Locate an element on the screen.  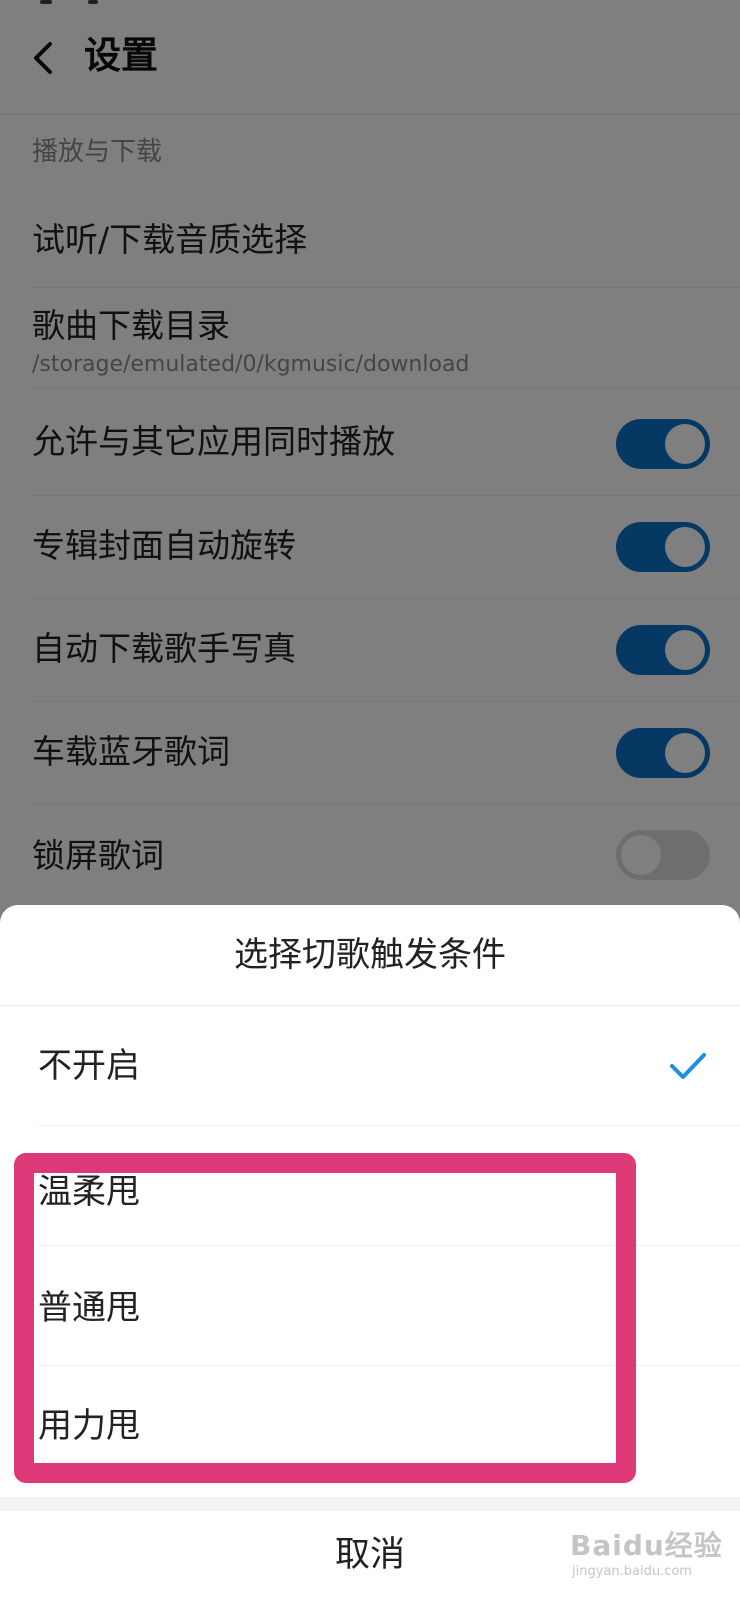
checkmark-icon is located at coordinates (688, 1066).